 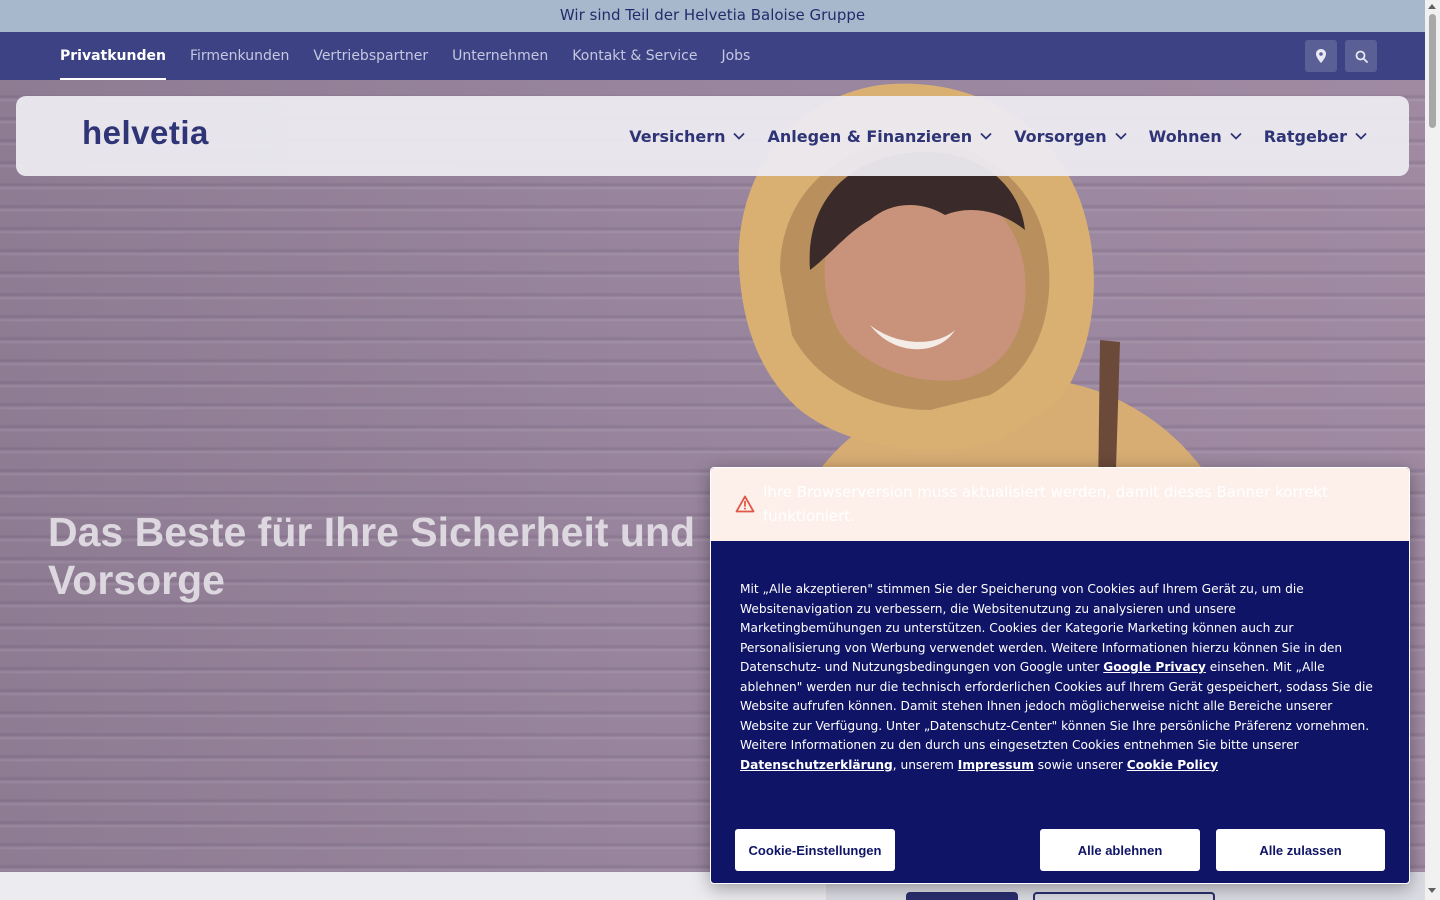 I want to click on scroll-up-arrow-icon, so click(x=1432, y=6).